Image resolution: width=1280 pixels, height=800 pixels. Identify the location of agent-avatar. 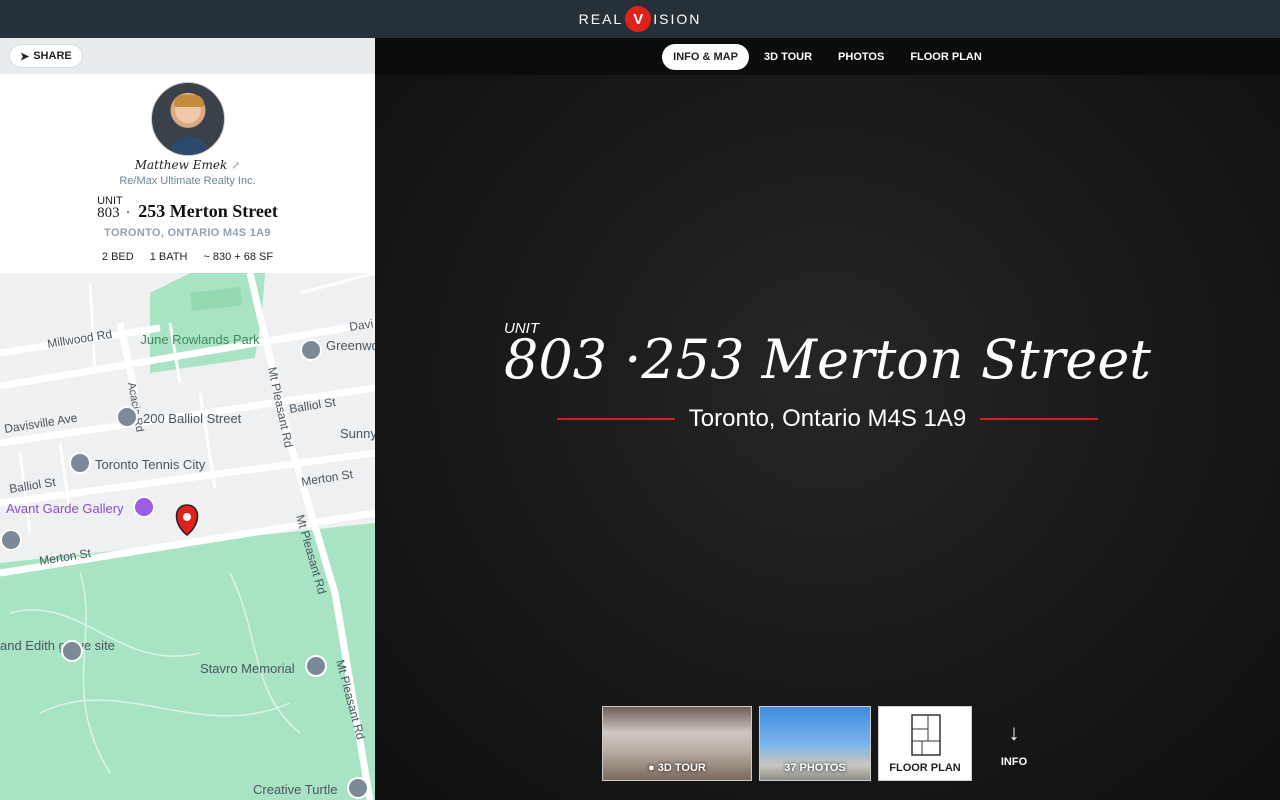
(187, 119).